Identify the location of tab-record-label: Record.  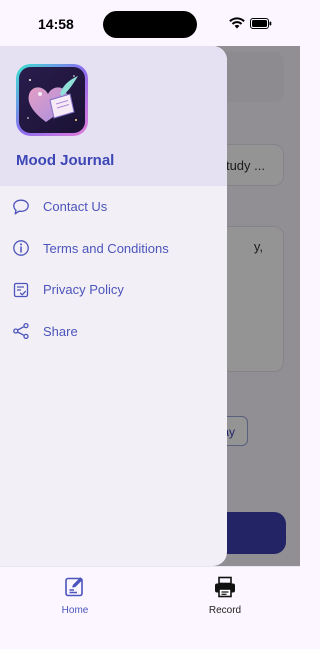
(225, 610).